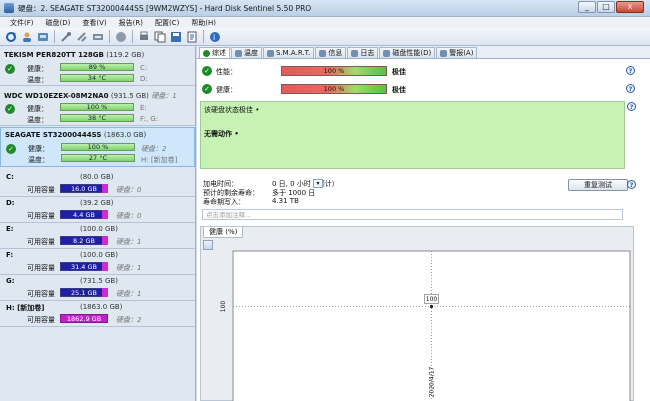 The width and height of the screenshot is (650, 401). I want to click on copy-icon, so click(160, 37).